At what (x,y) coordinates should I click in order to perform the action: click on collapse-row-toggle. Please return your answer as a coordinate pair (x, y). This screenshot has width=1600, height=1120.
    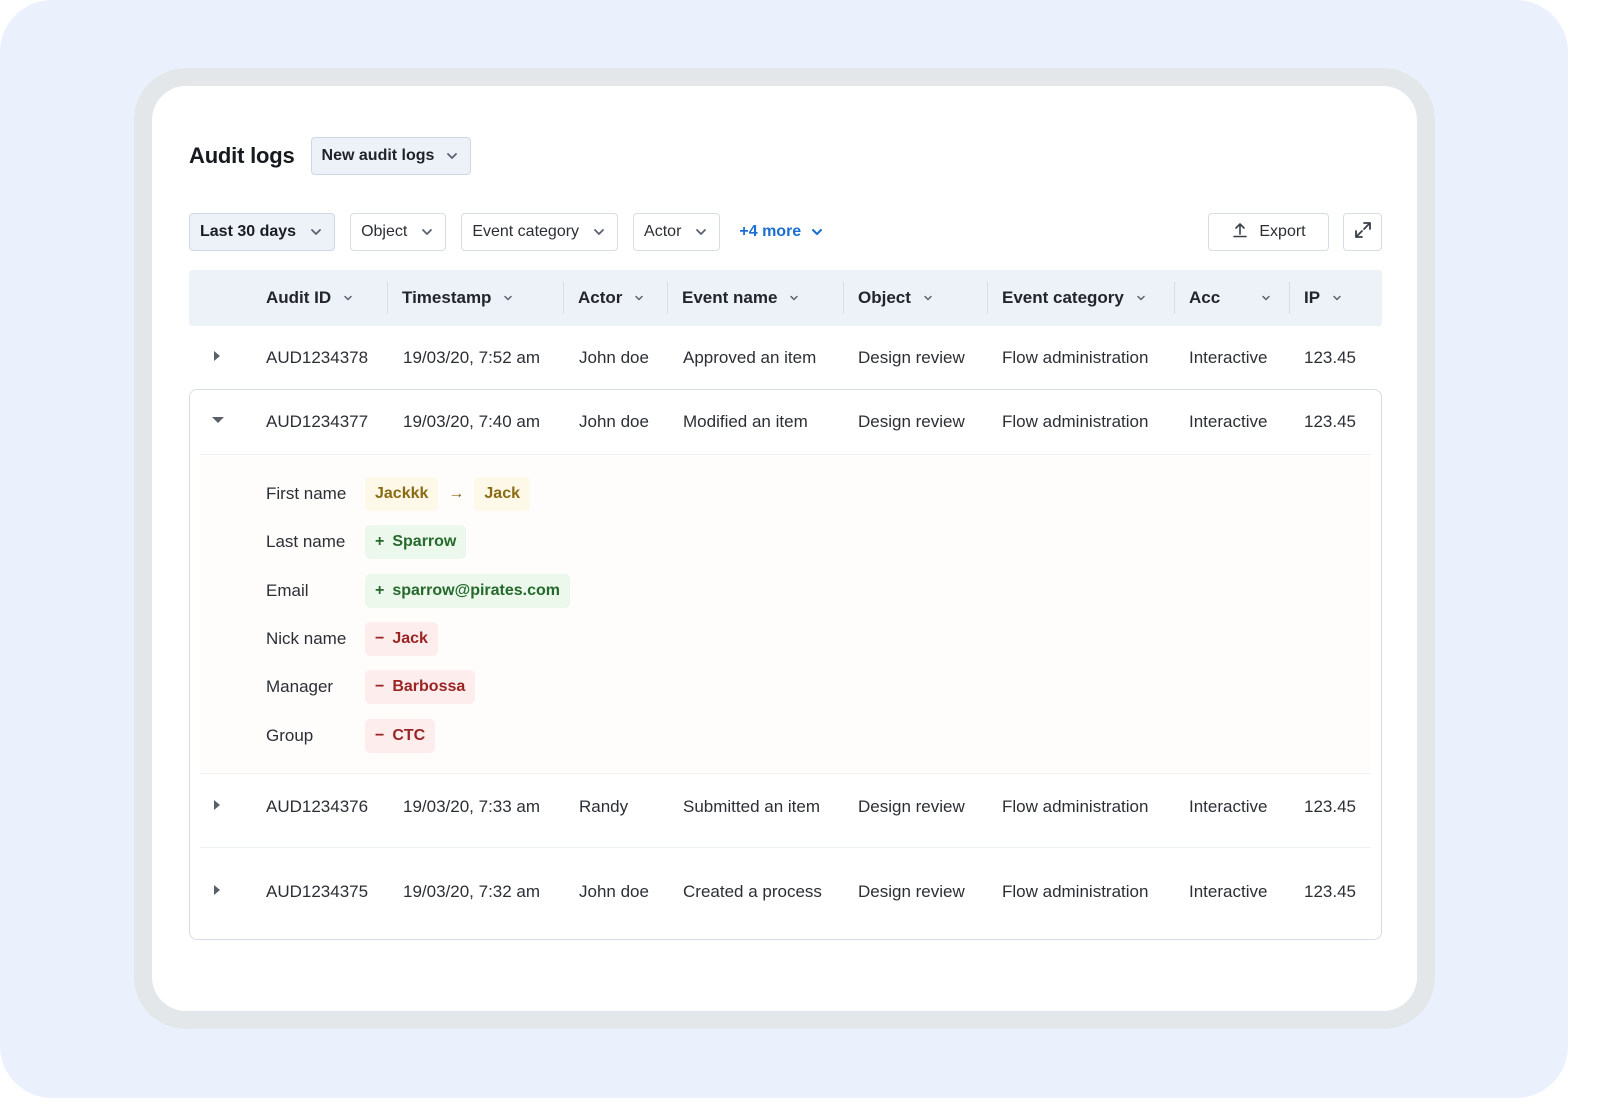
    Looking at the image, I should click on (218, 422).